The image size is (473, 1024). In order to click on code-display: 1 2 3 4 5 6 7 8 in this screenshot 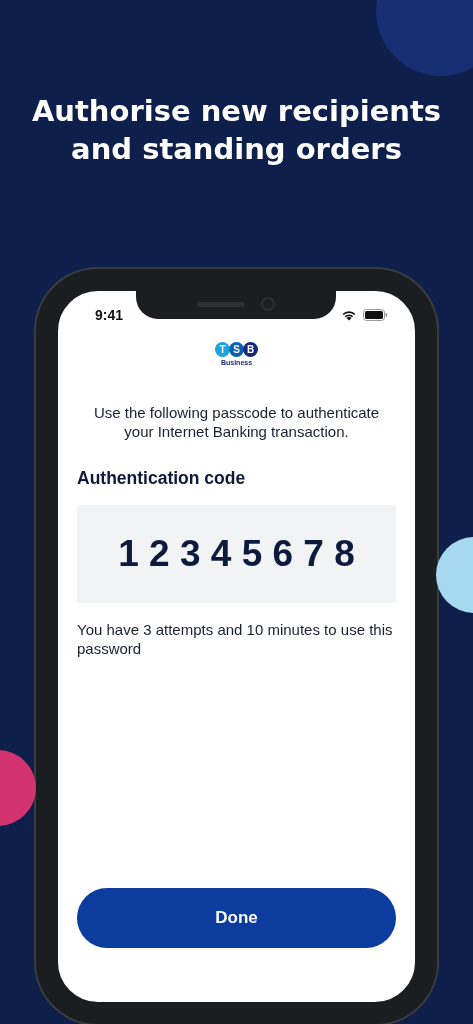, I will do `click(236, 554)`.